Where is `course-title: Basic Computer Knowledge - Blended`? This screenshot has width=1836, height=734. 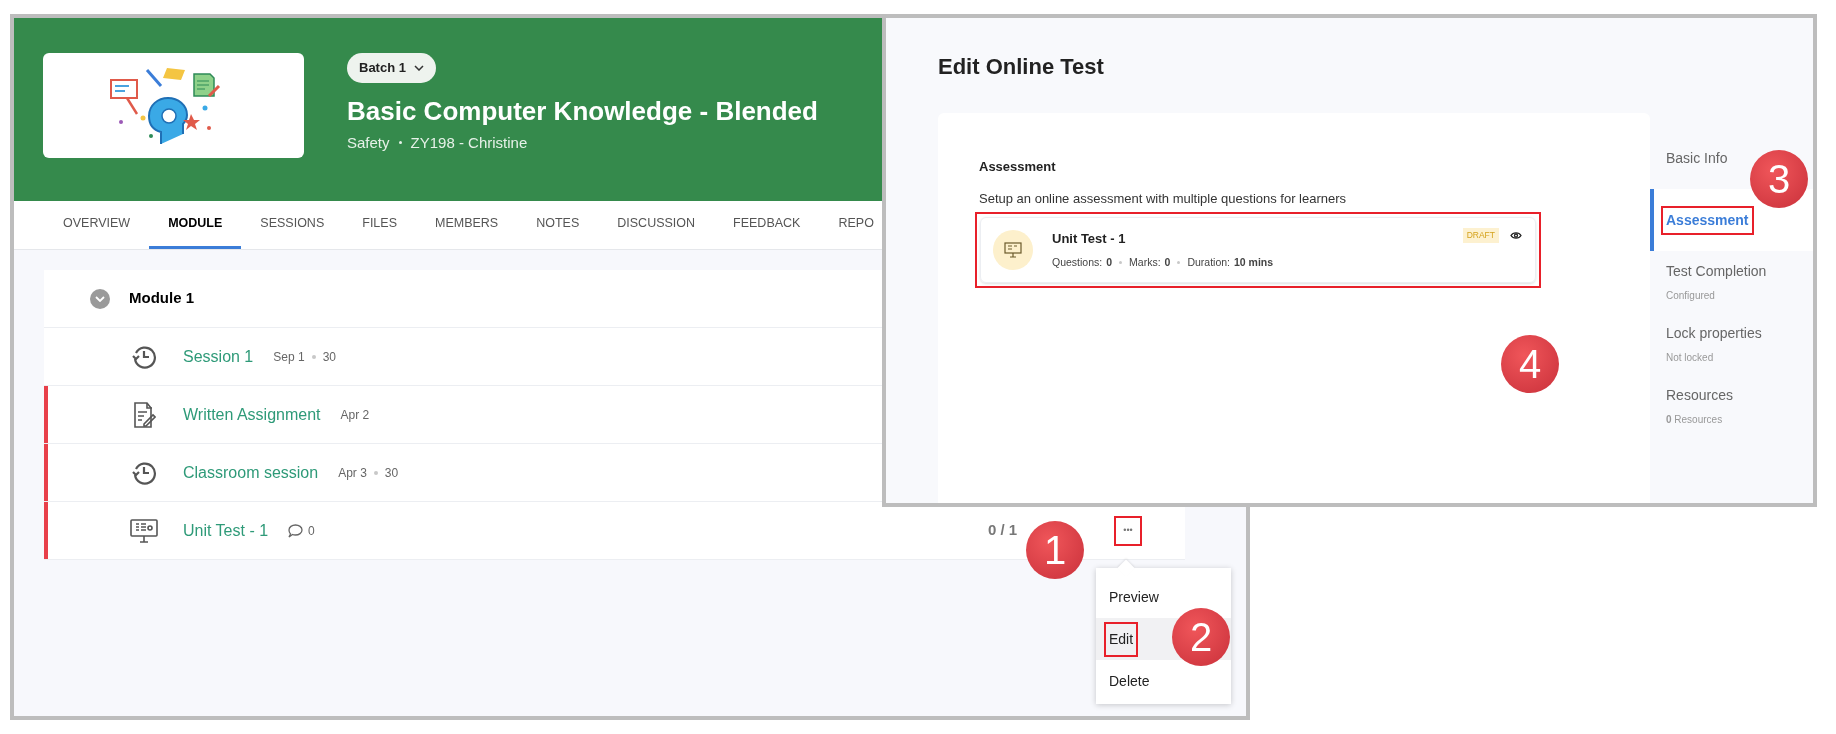
course-title: Basic Computer Knowledge - Blended is located at coordinates (582, 111).